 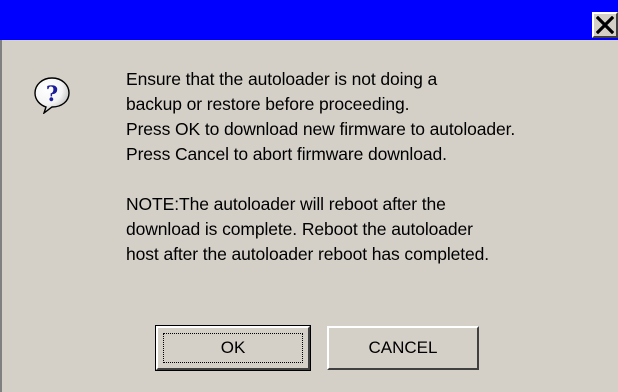 I want to click on cancel-button: CANCEL, so click(x=403, y=348).